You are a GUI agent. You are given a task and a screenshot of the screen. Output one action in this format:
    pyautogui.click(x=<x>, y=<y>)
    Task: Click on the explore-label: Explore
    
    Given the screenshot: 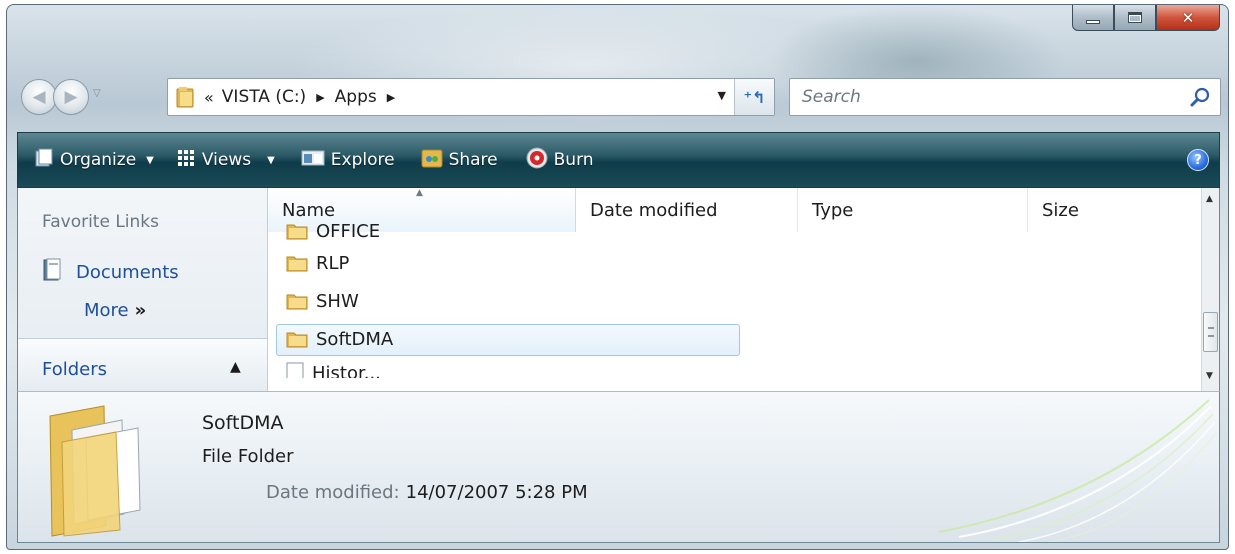 What is the action you would take?
    pyautogui.click(x=362, y=160)
    